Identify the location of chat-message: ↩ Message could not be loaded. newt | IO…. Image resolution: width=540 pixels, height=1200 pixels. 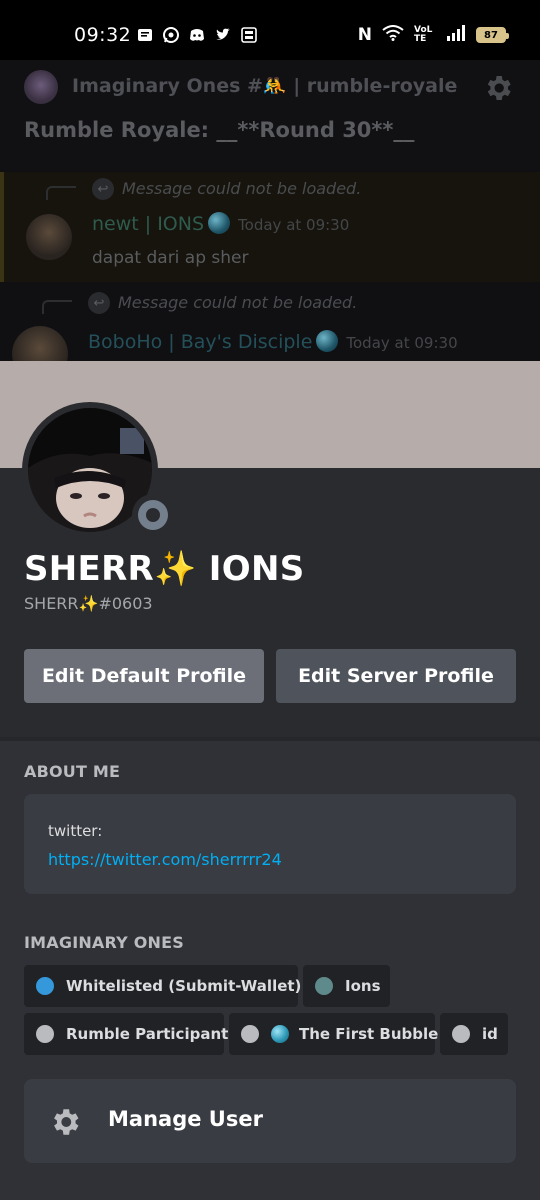
(270, 227).